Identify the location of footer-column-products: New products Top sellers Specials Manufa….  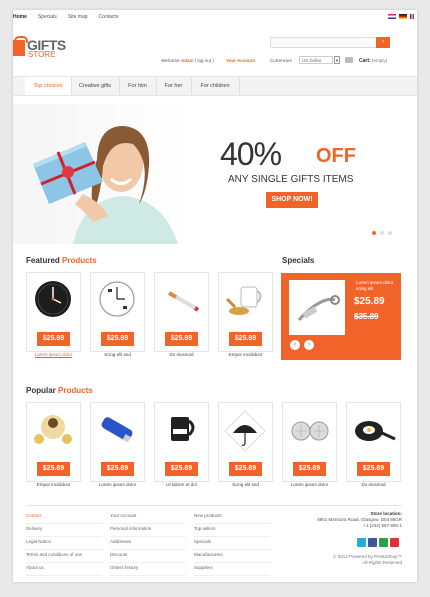
(232, 543).